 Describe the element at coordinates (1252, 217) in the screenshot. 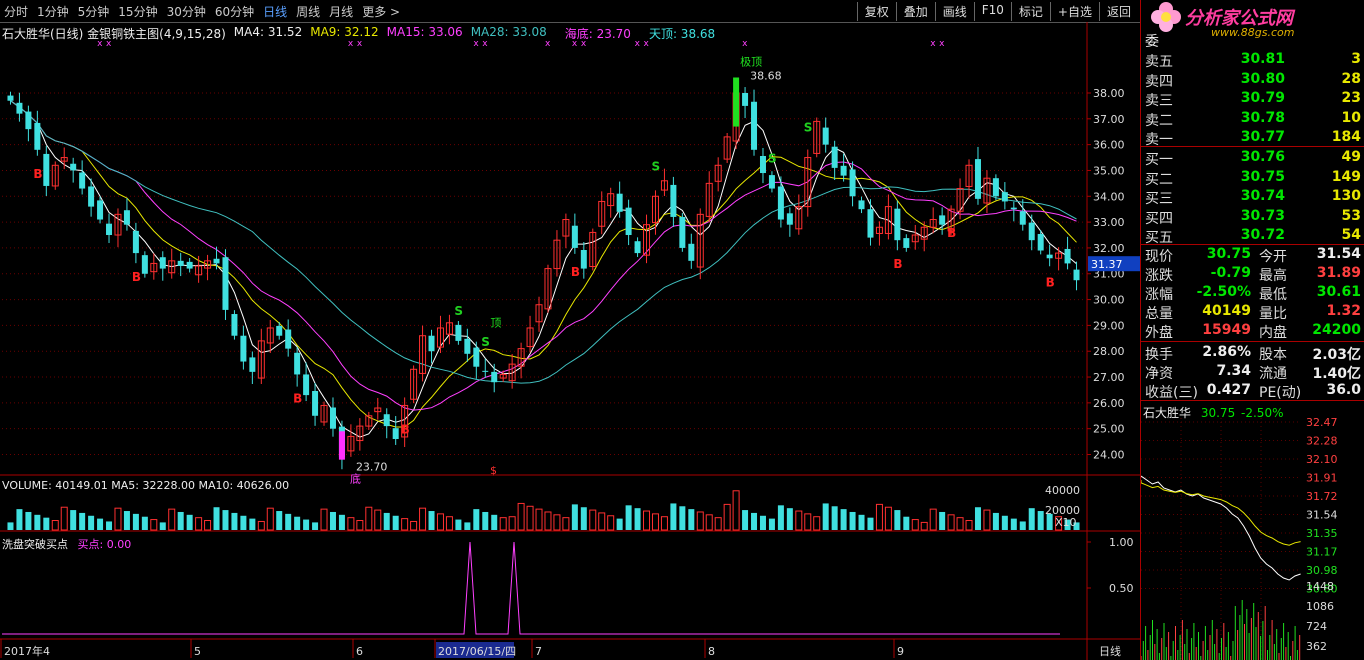

I see `order-row: 买四 30.73 53` at that location.